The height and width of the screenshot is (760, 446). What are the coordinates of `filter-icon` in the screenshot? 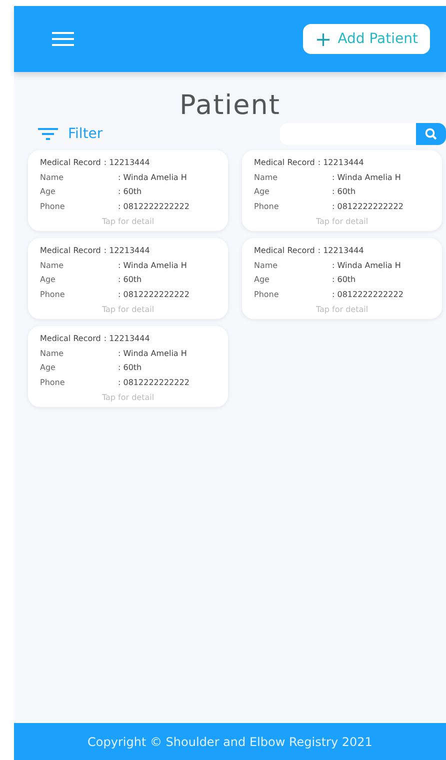 It's located at (48, 134).